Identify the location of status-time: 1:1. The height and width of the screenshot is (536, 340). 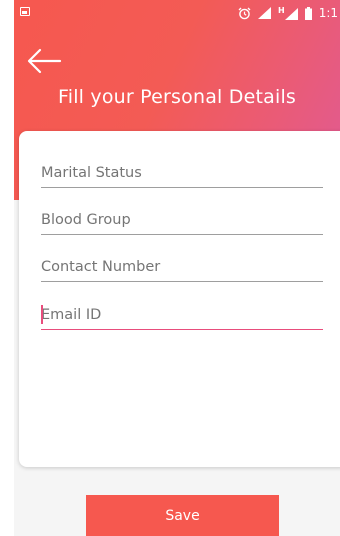
(328, 13).